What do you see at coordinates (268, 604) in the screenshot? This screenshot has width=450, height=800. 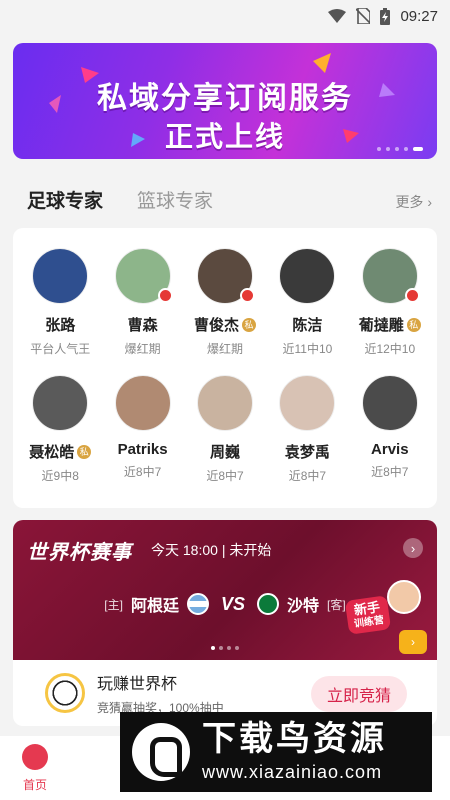 I see `saudi-flag-icon` at bounding box center [268, 604].